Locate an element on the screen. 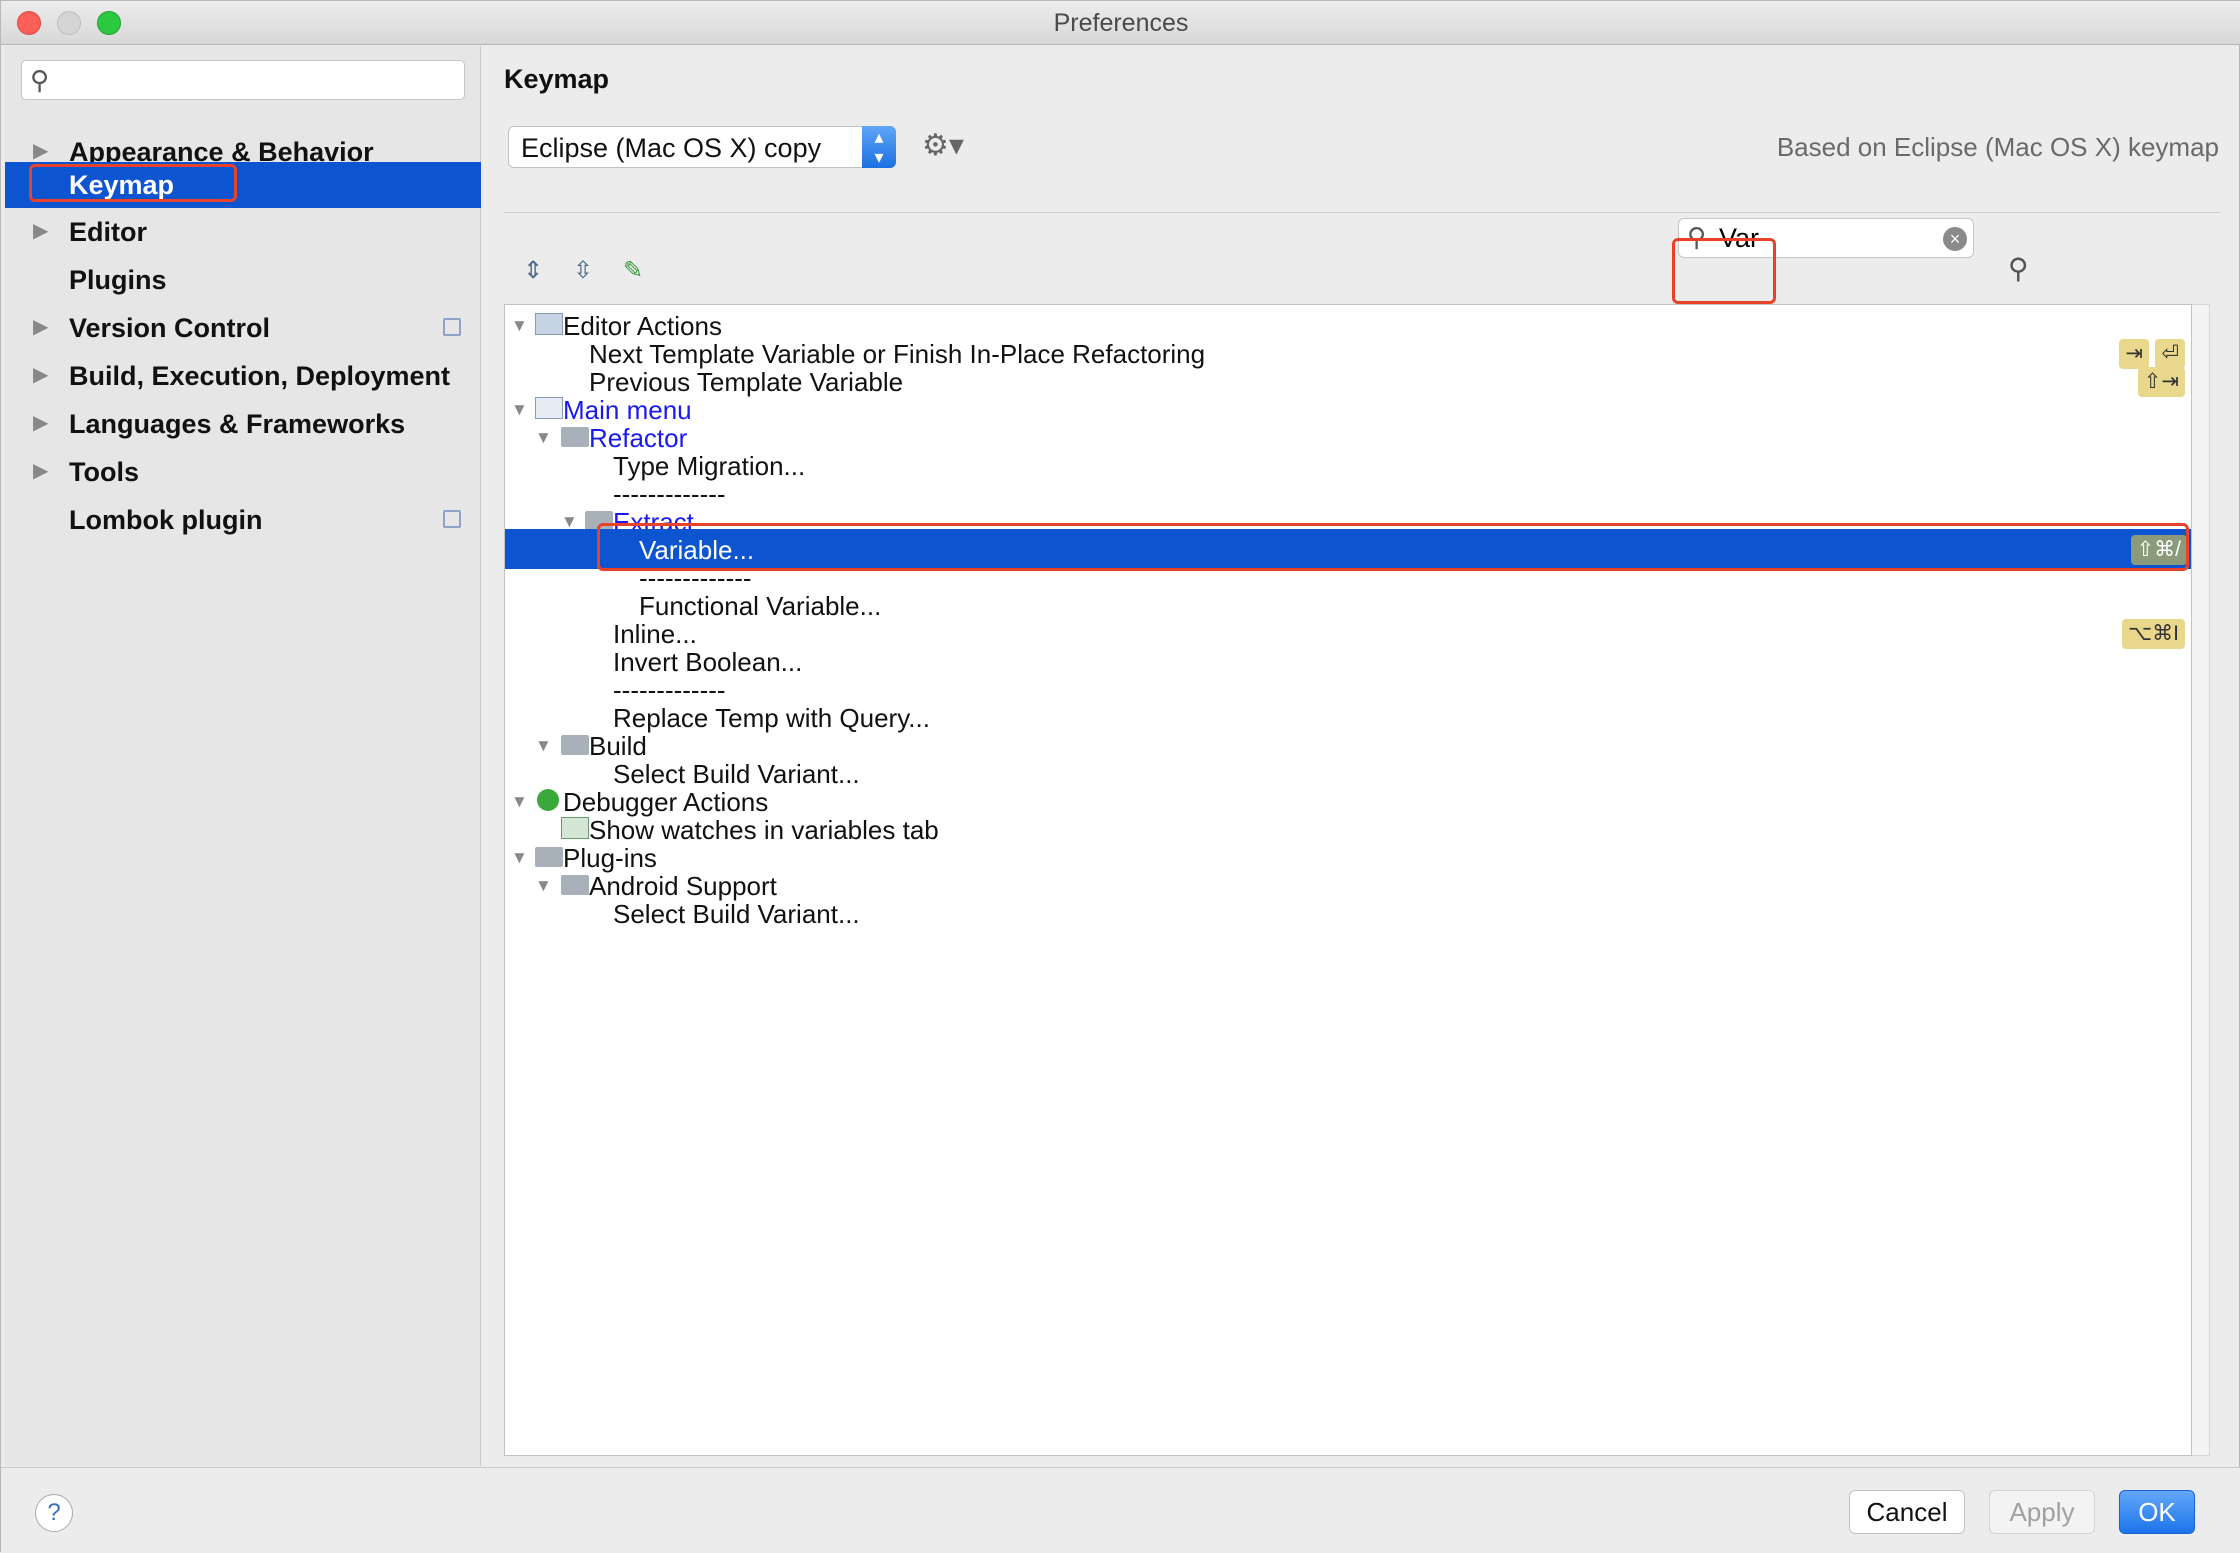  annotation-highlight-variable is located at coordinates (1393, 547).